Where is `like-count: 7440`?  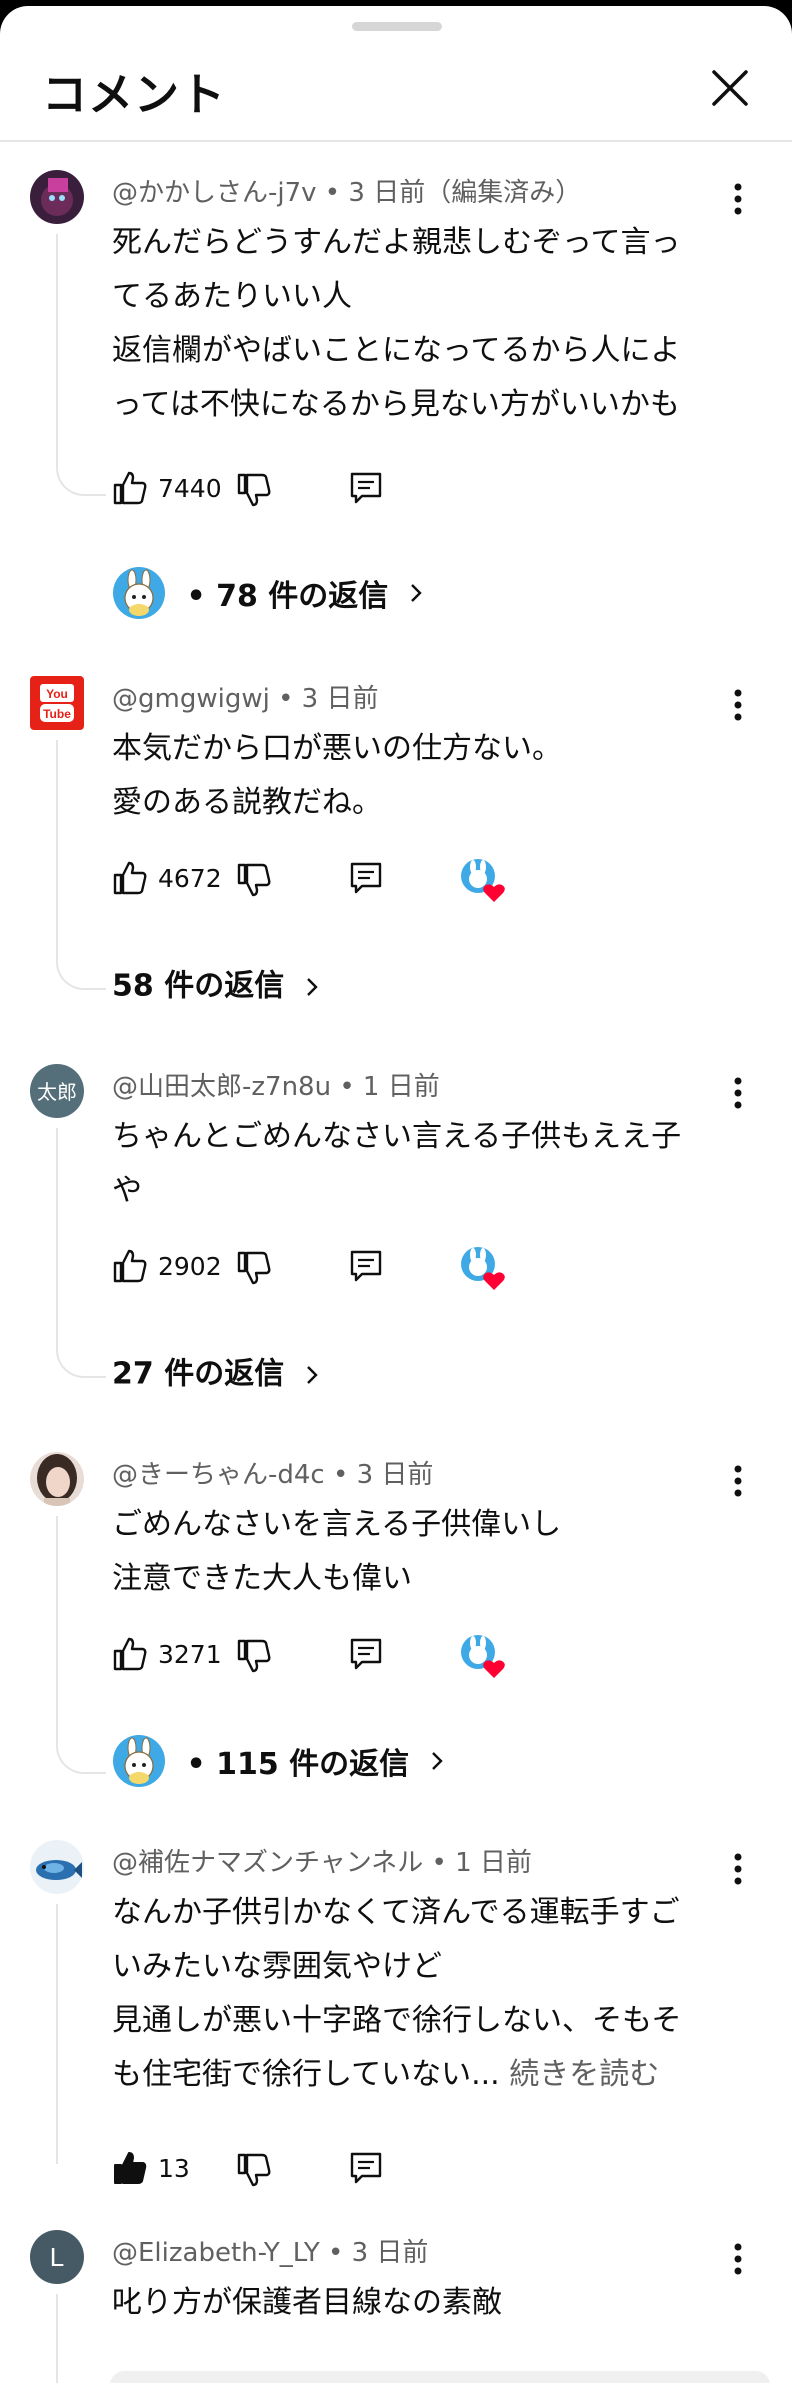 like-count: 7440 is located at coordinates (190, 488).